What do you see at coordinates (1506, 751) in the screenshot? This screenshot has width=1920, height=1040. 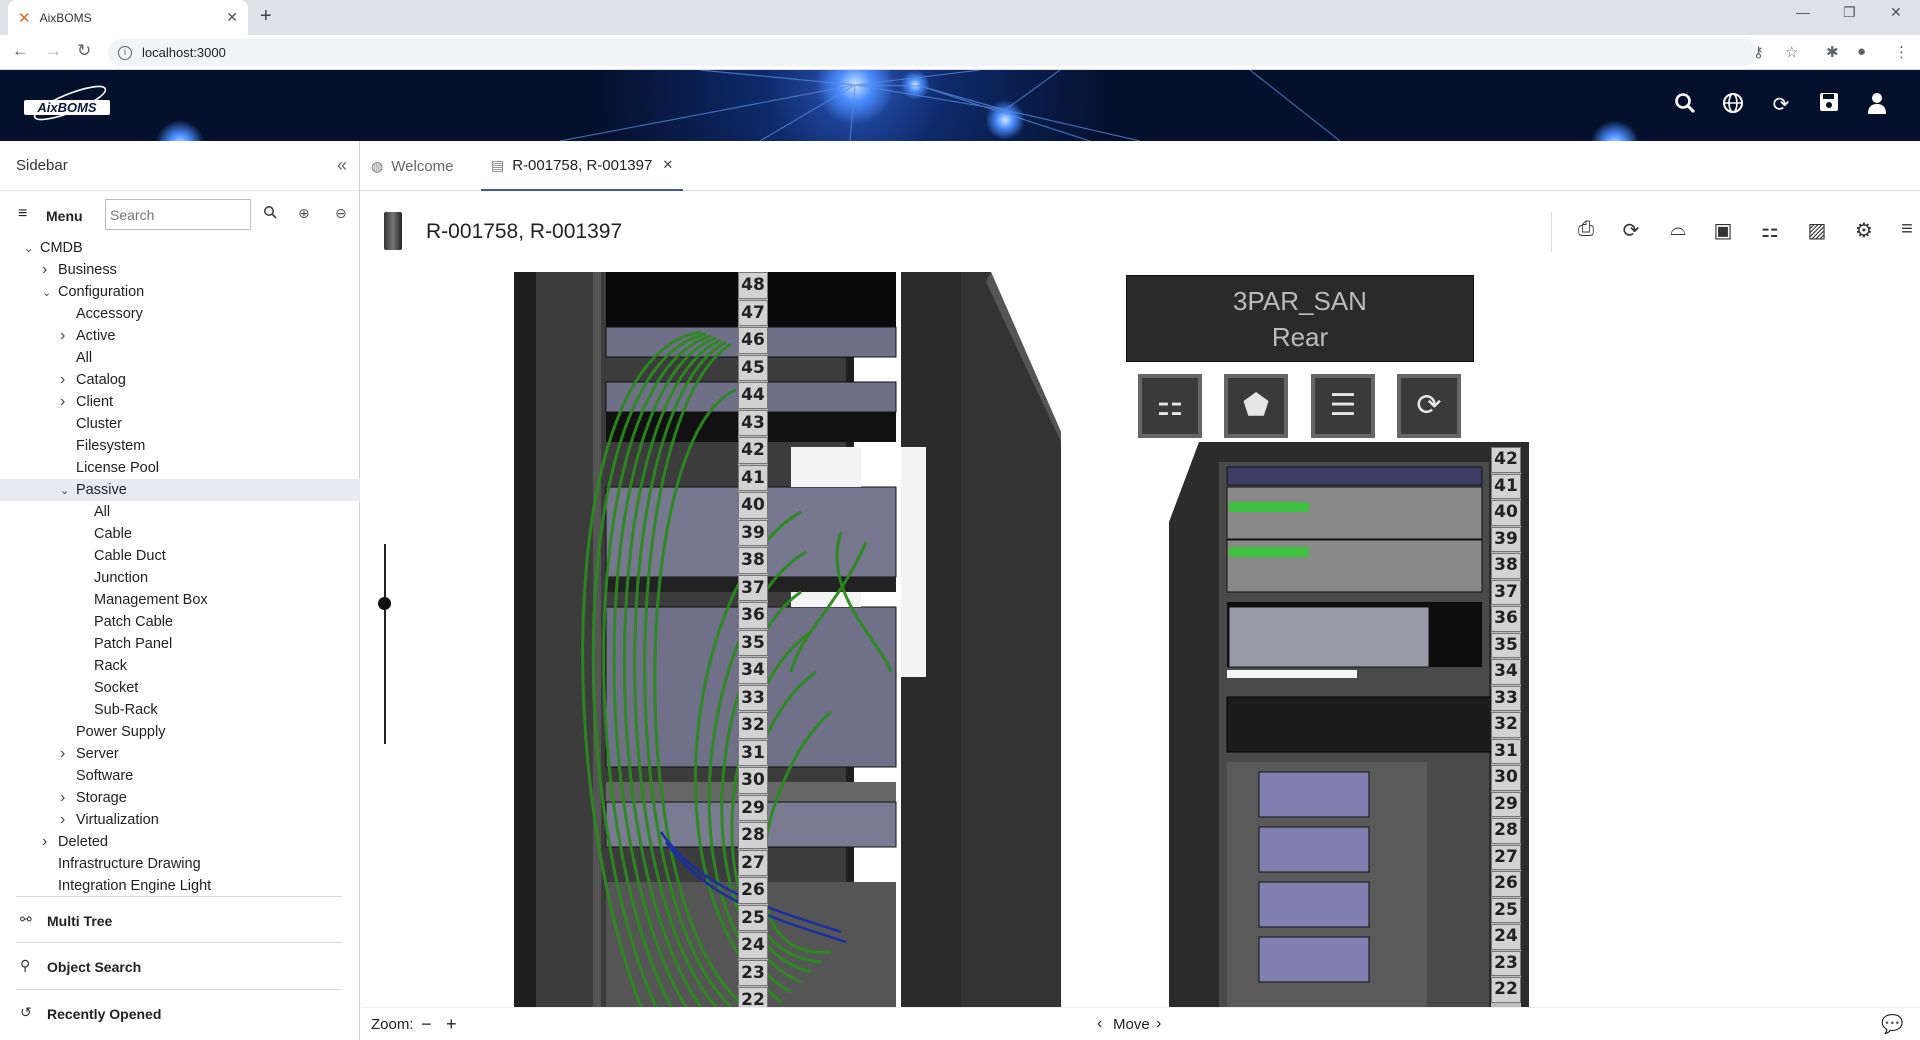 I see `rack-unit-number: 31` at bounding box center [1506, 751].